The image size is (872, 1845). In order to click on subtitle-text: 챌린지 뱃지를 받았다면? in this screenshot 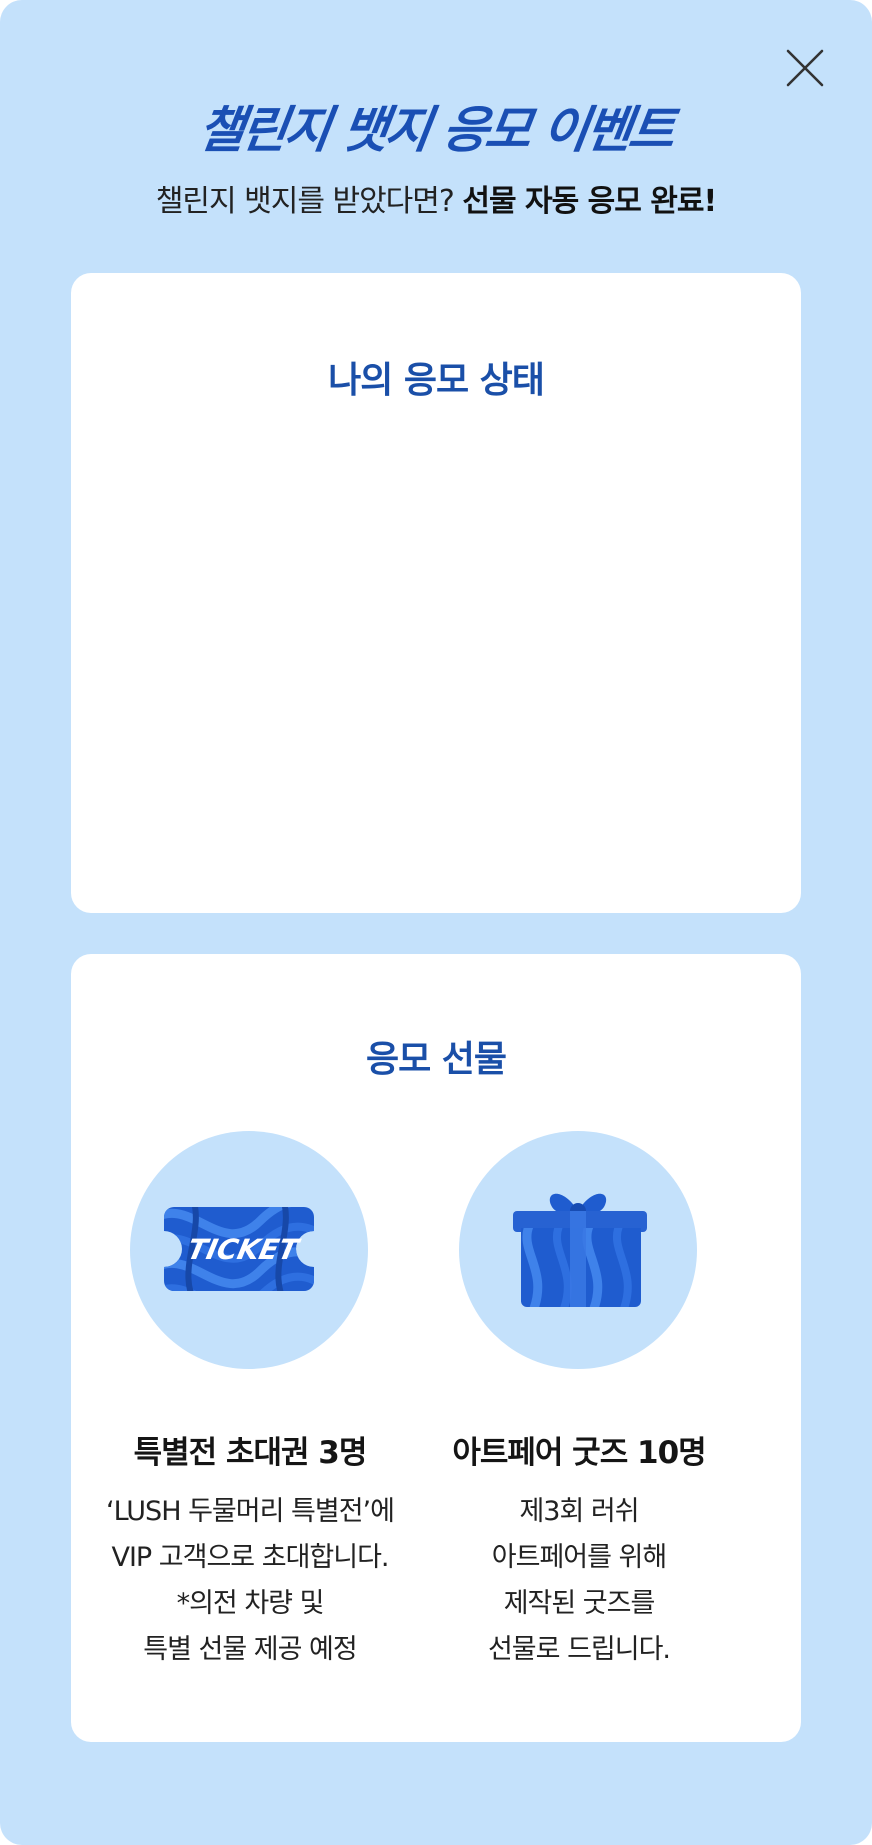, I will do `click(309, 201)`.